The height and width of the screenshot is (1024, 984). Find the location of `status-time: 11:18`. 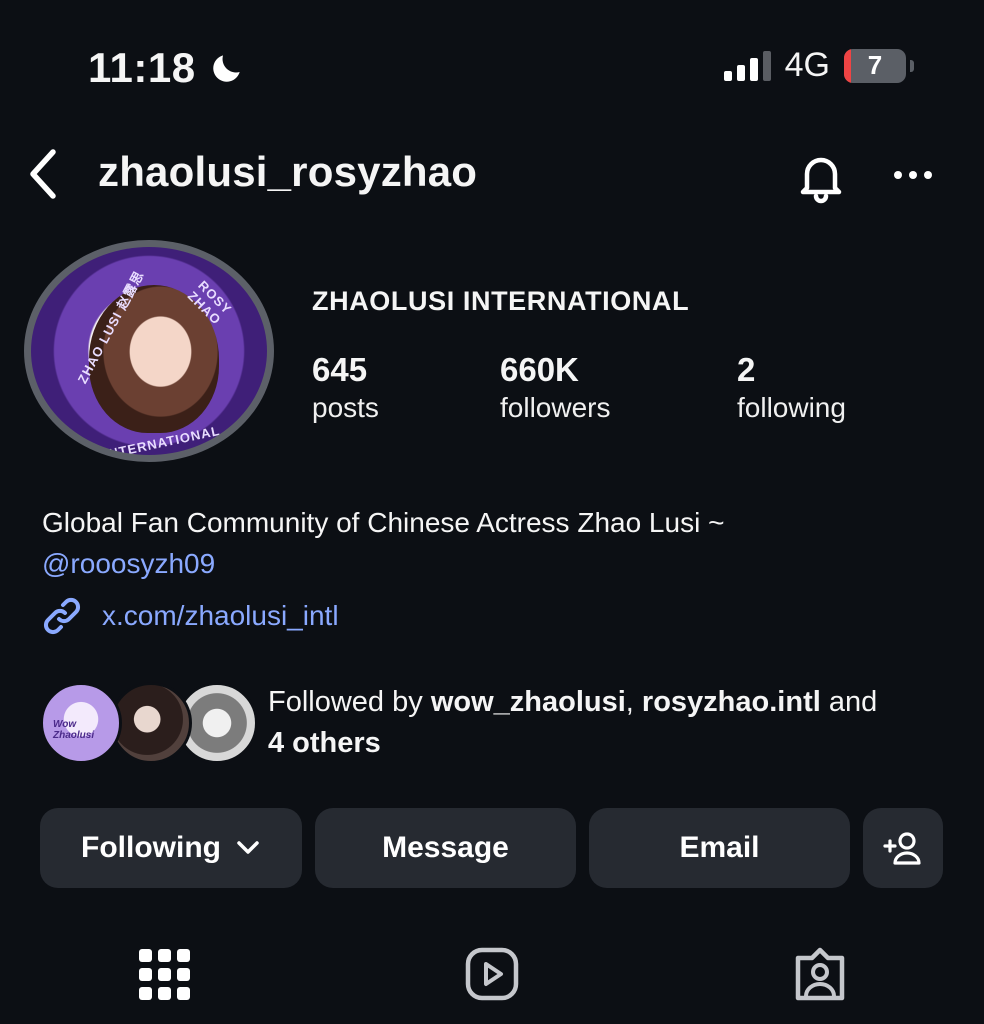

status-time: 11:18 is located at coordinates (167, 68).